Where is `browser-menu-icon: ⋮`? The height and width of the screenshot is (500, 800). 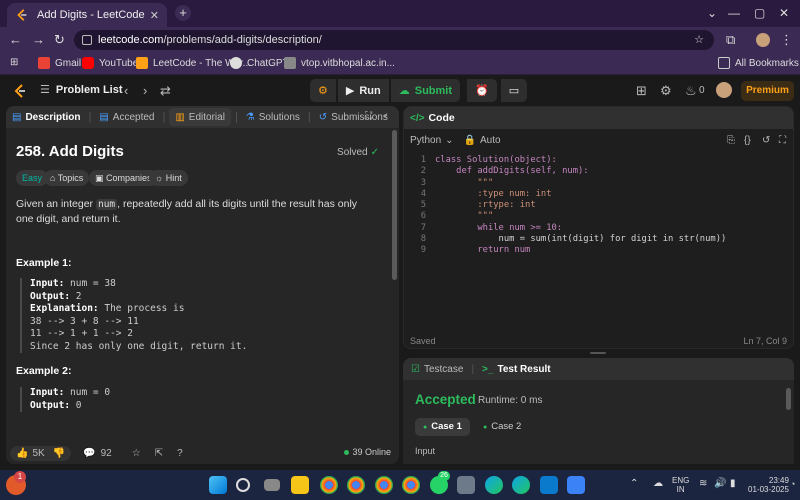
browser-menu-icon: ⋮ is located at coordinates (786, 40).